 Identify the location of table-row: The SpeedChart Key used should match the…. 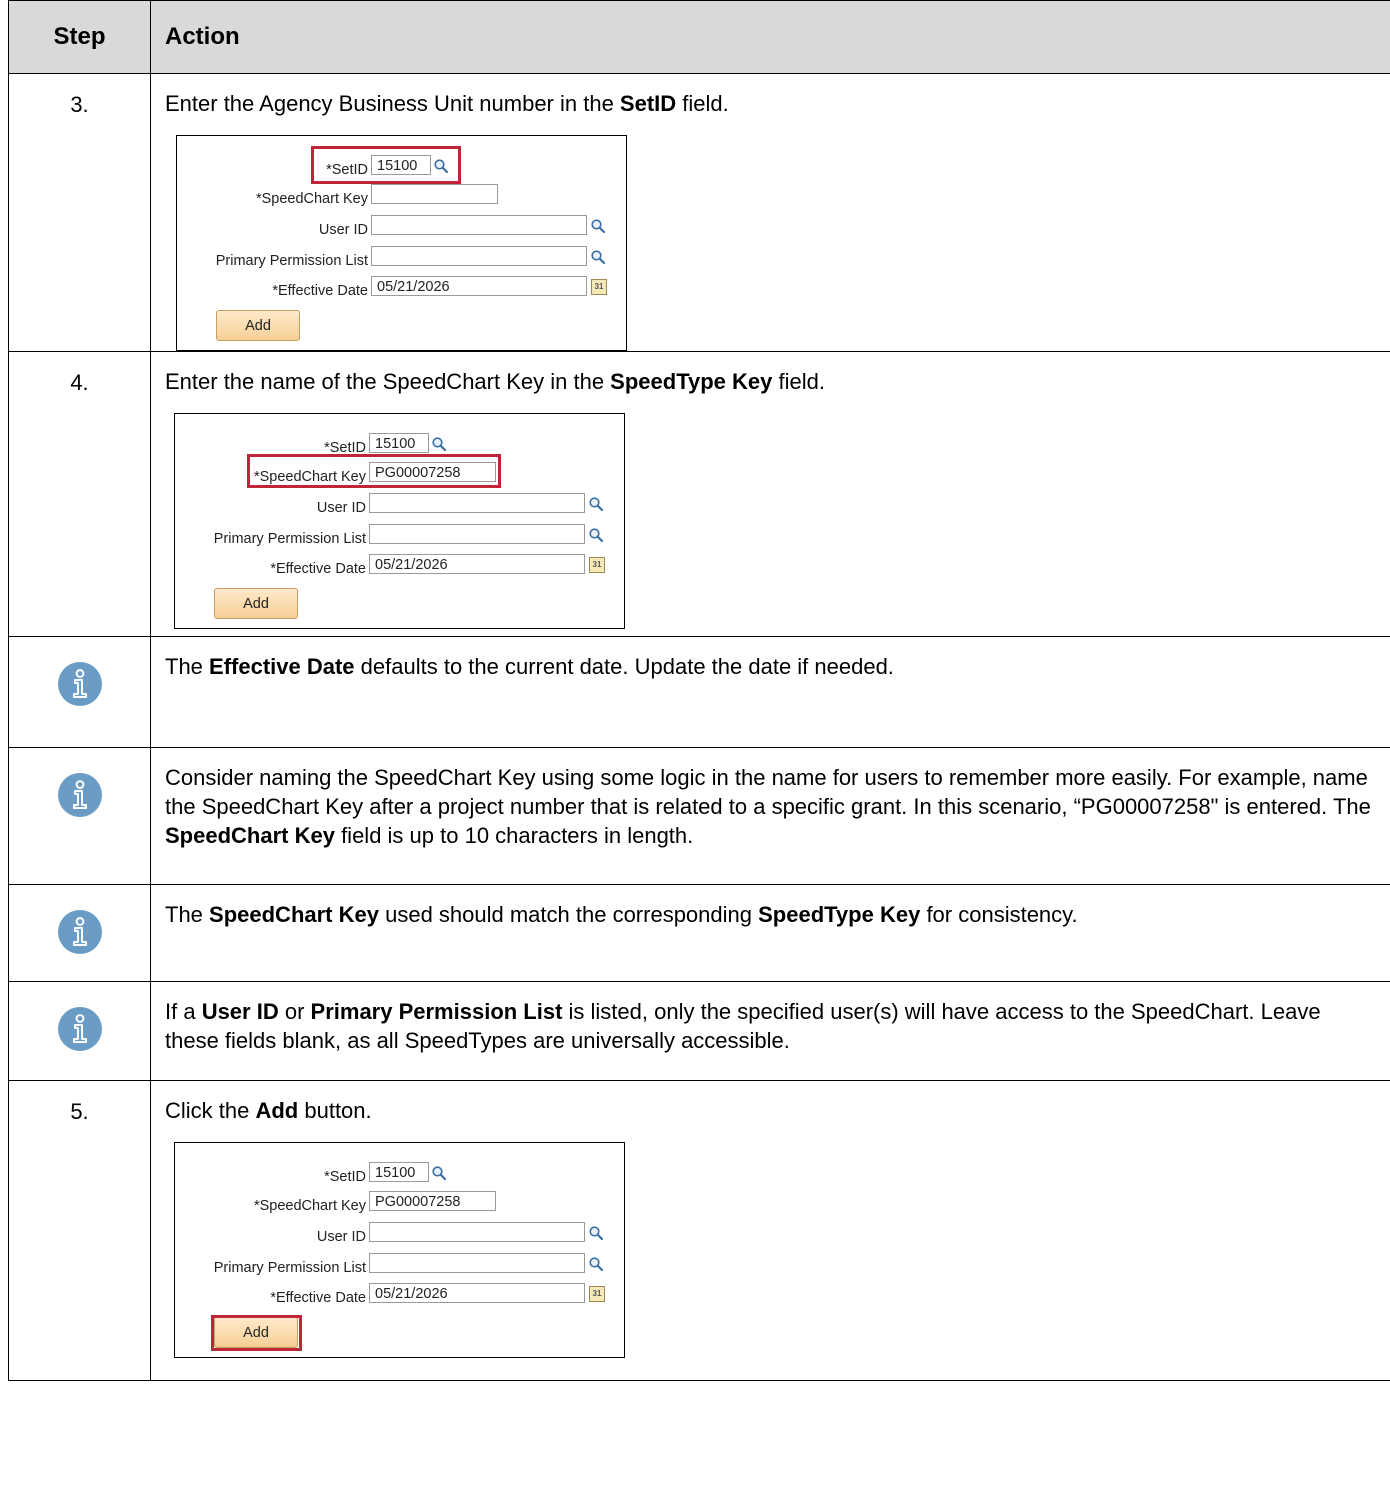
(699, 933).